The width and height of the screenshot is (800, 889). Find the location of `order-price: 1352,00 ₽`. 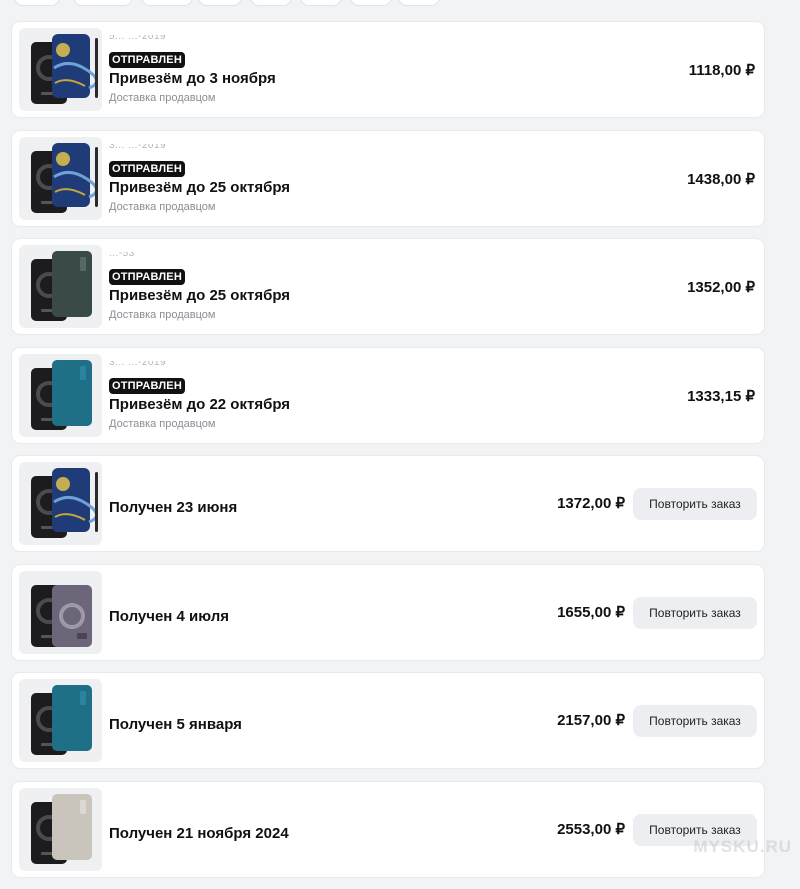

order-price: 1352,00 ₽ is located at coordinates (721, 287).